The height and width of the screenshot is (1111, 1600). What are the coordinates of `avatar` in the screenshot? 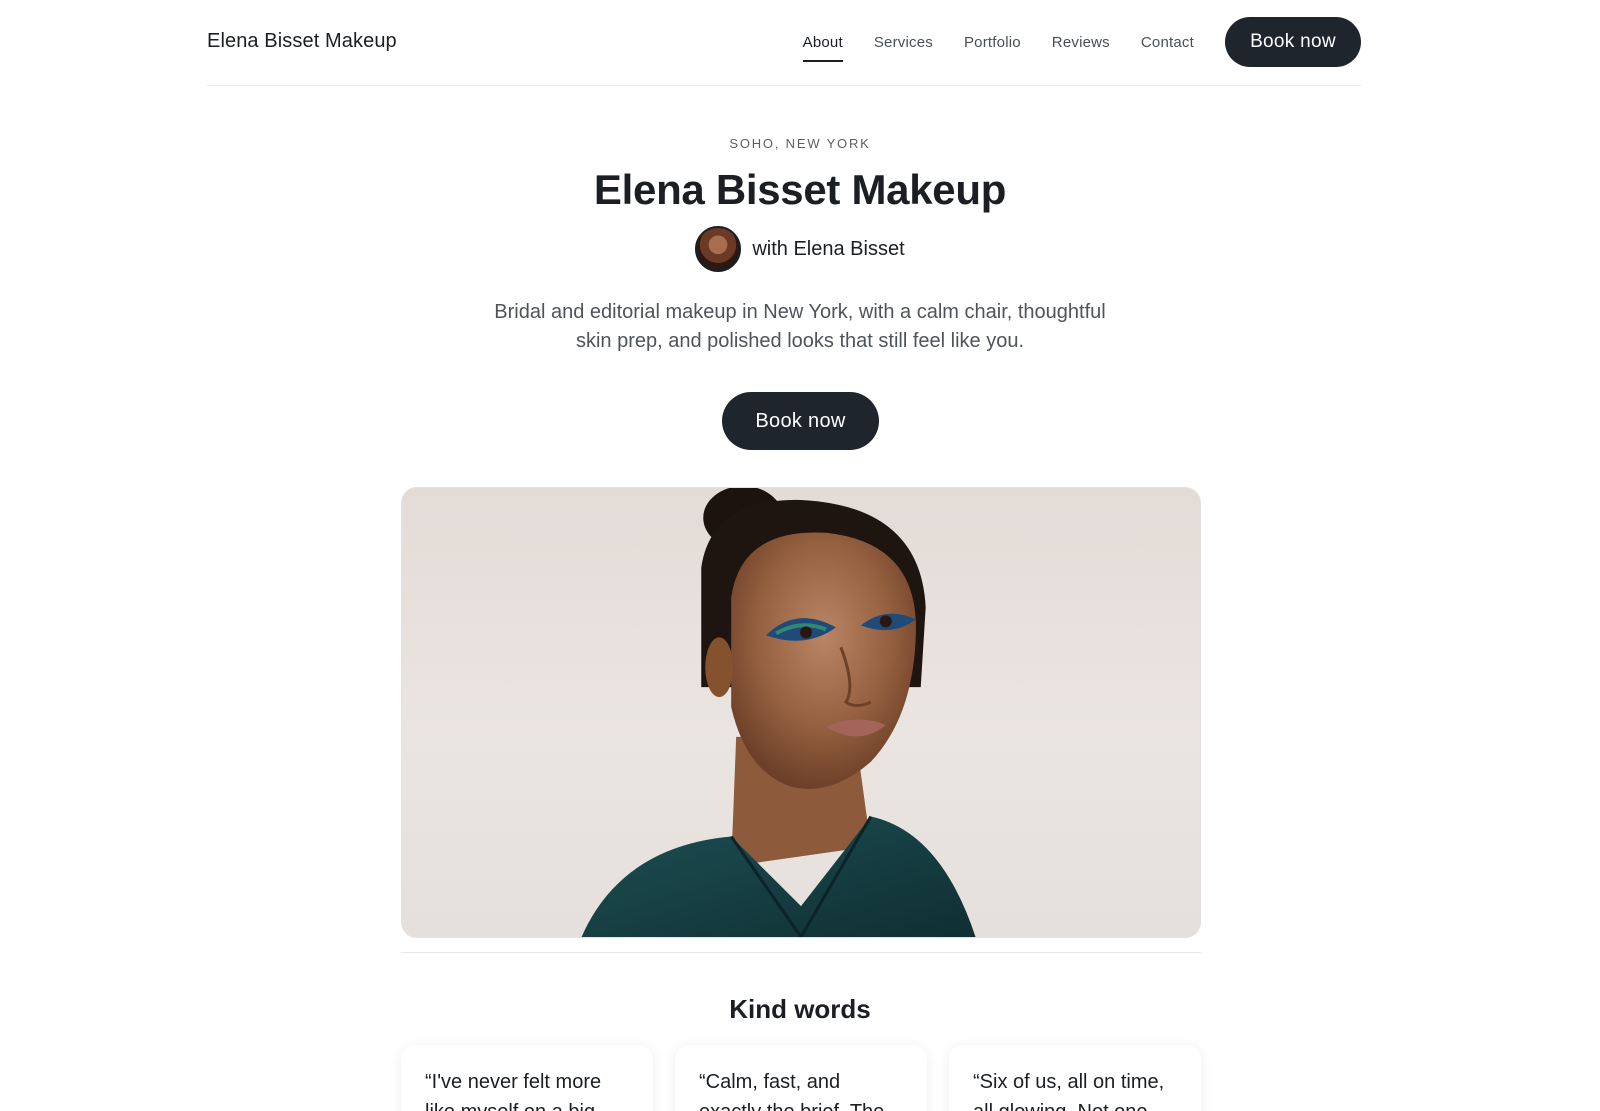 It's located at (718, 249).